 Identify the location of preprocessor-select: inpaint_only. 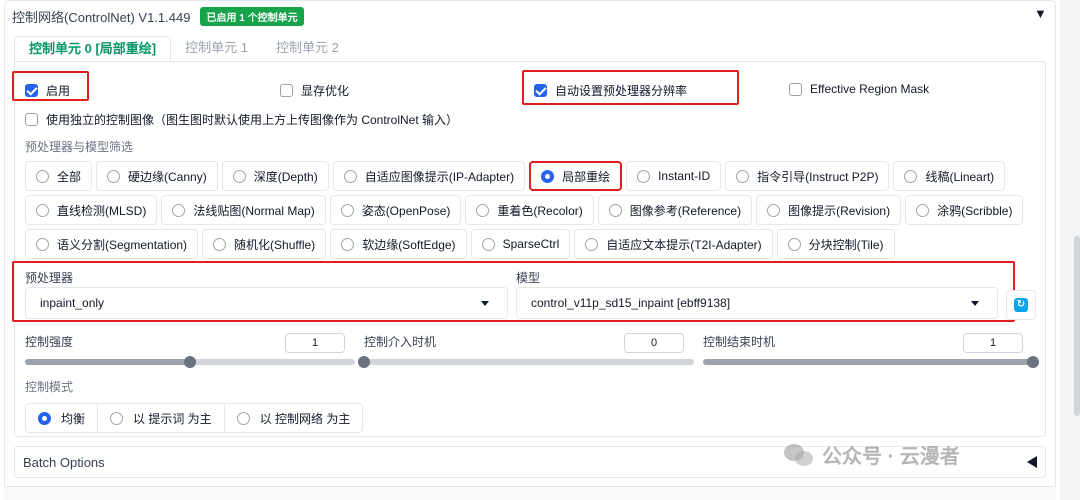
(266, 303).